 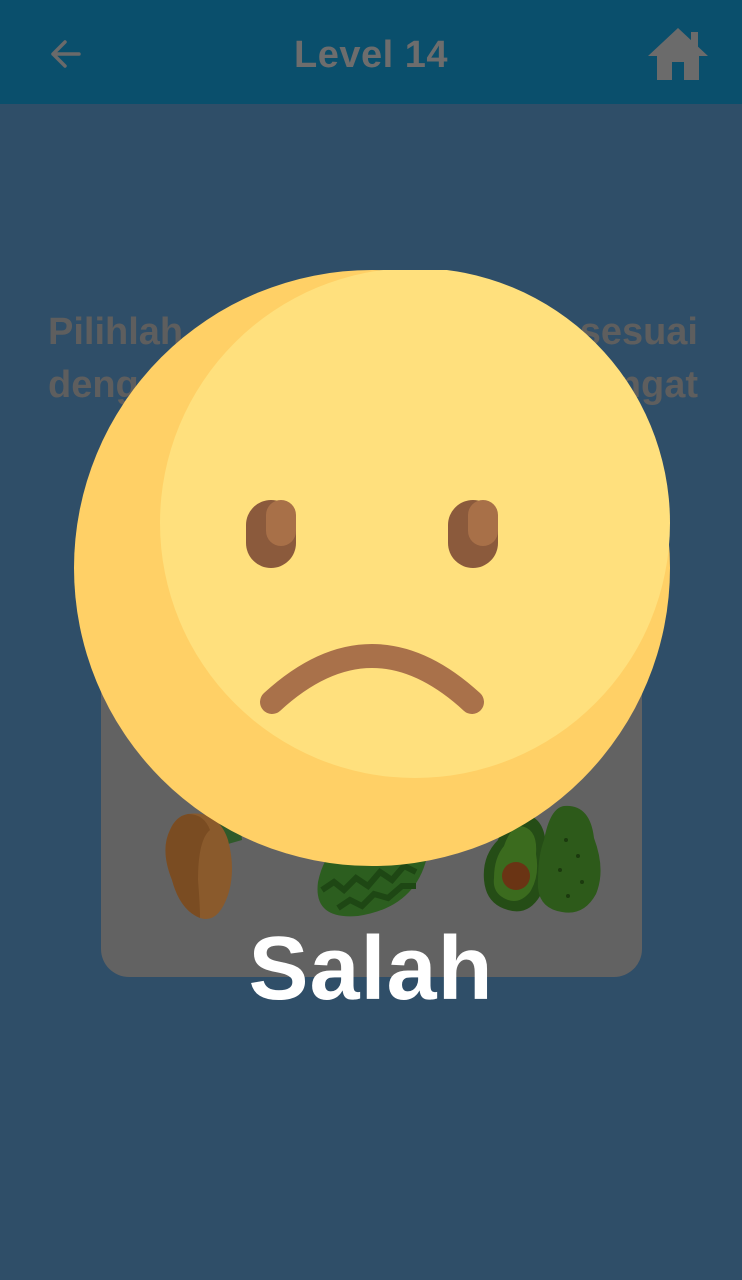 I want to click on result-label: Salah, so click(x=371, y=969).